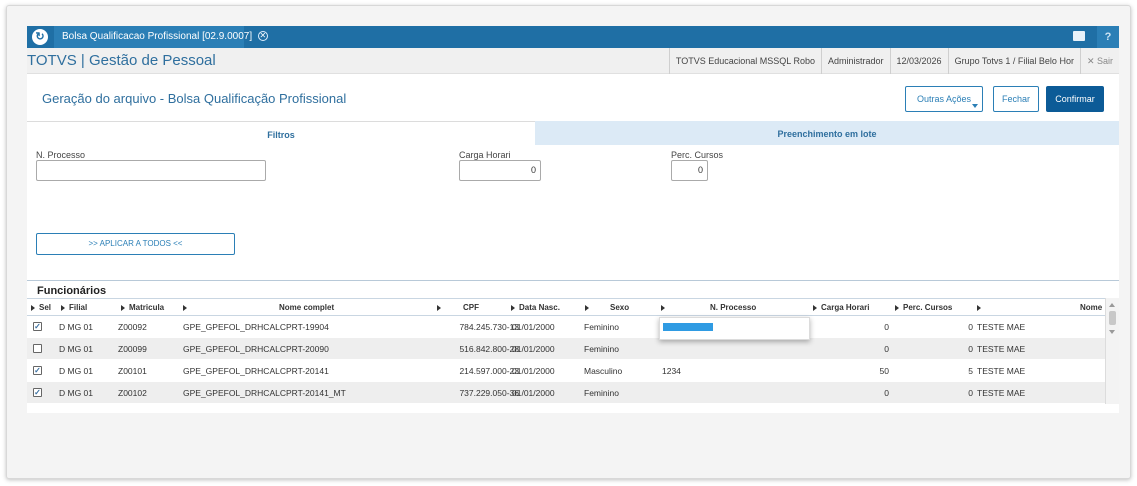  What do you see at coordinates (923, 307) in the screenshot?
I see `column-header-perc: Perc. Cursos` at bounding box center [923, 307].